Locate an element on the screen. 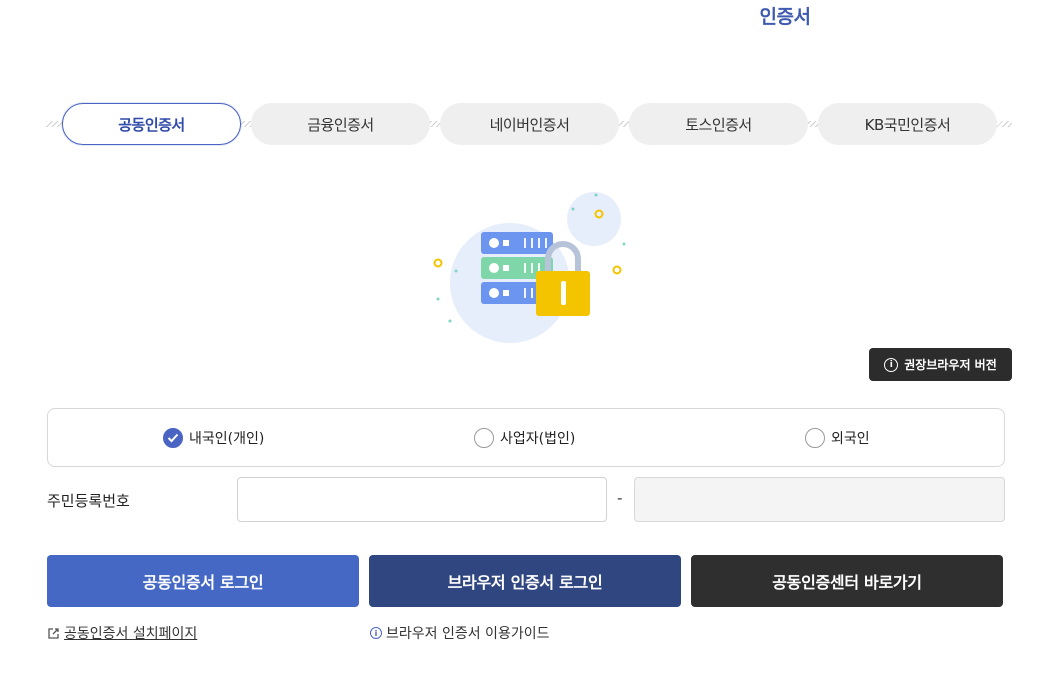 Image resolution: width=1038 pixels, height=684 pixels. server-lock-illustration is located at coordinates (533, 267).